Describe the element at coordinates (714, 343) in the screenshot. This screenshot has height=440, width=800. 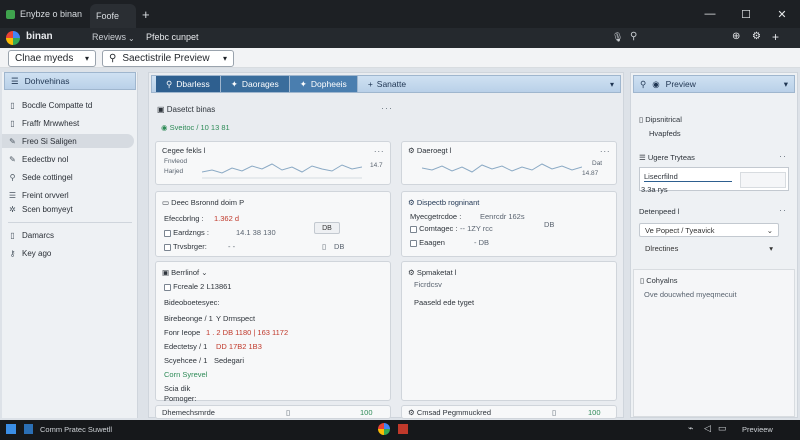
I see `columns-section: ▯ Cohyalns Ove doucwhed myeqmecuit` at that location.